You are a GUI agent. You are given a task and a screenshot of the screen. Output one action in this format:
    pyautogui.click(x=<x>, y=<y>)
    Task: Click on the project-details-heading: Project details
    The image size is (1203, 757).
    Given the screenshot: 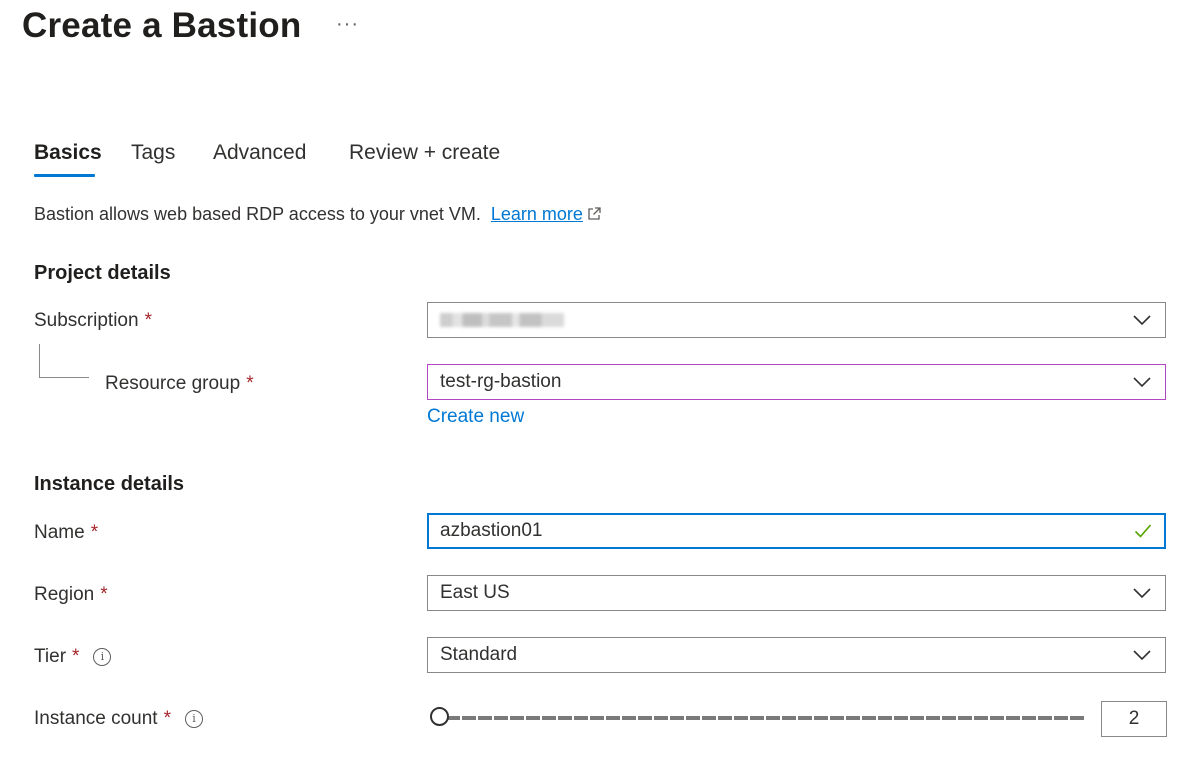 What is the action you would take?
    pyautogui.click(x=102, y=273)
    